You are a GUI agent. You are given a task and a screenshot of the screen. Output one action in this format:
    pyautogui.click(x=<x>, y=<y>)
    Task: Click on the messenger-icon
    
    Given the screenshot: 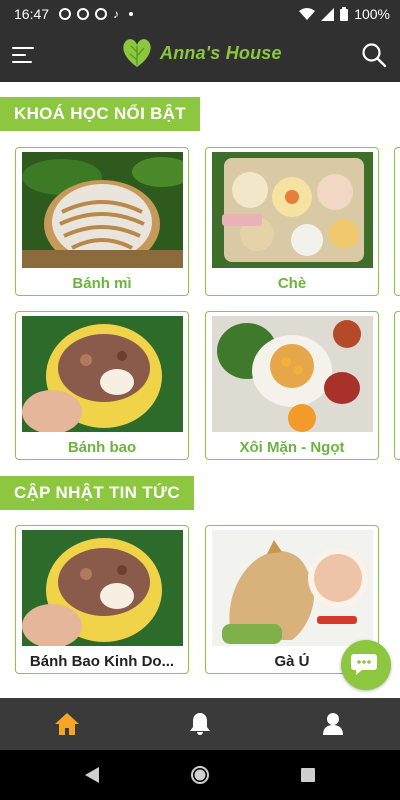 What is the action you would take?
    pyautogui.click(x=101, y=14)
    